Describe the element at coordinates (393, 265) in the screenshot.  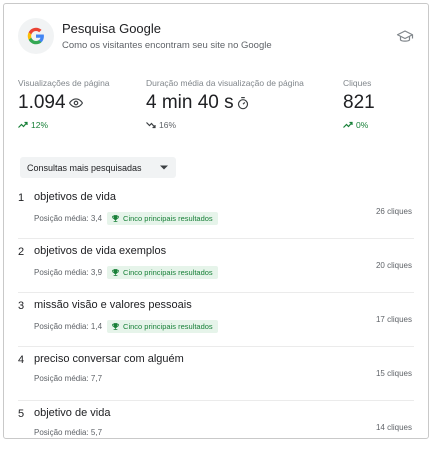
I see `query-clicks: 20 cliques` at that location.